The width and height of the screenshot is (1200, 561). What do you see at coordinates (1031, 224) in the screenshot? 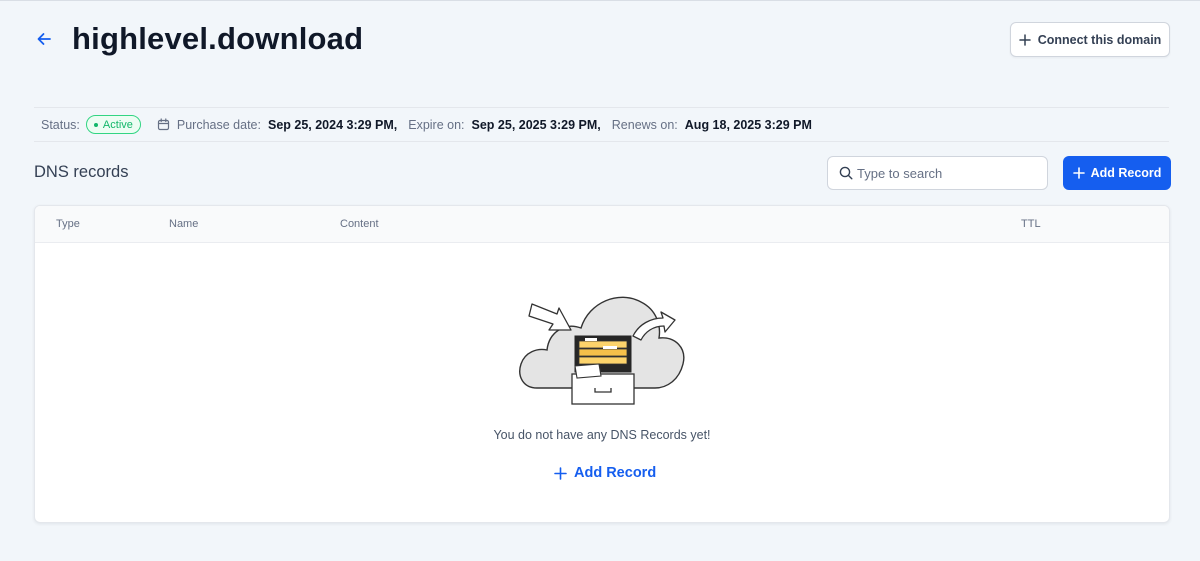
I see `column-header-ttl: TTL` at bounding box center [1031, 224].